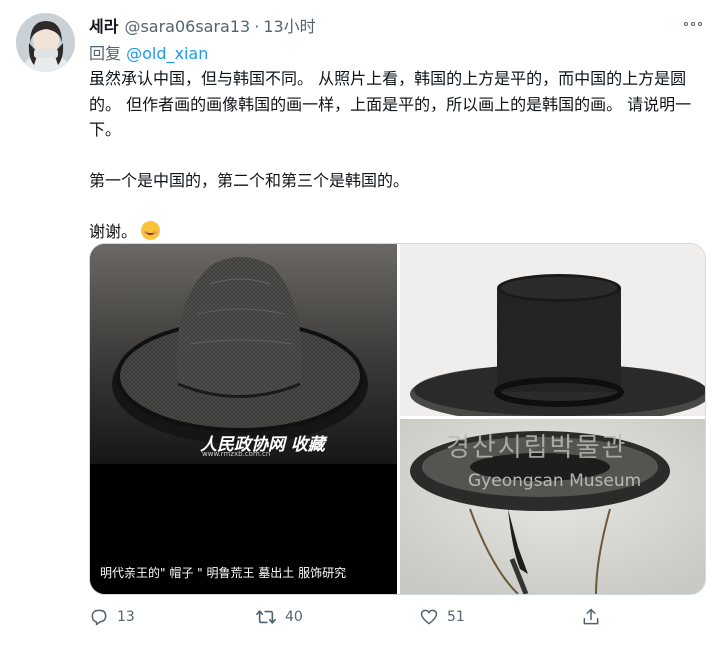  I want to click on like-button: 51, so click(442, 617).